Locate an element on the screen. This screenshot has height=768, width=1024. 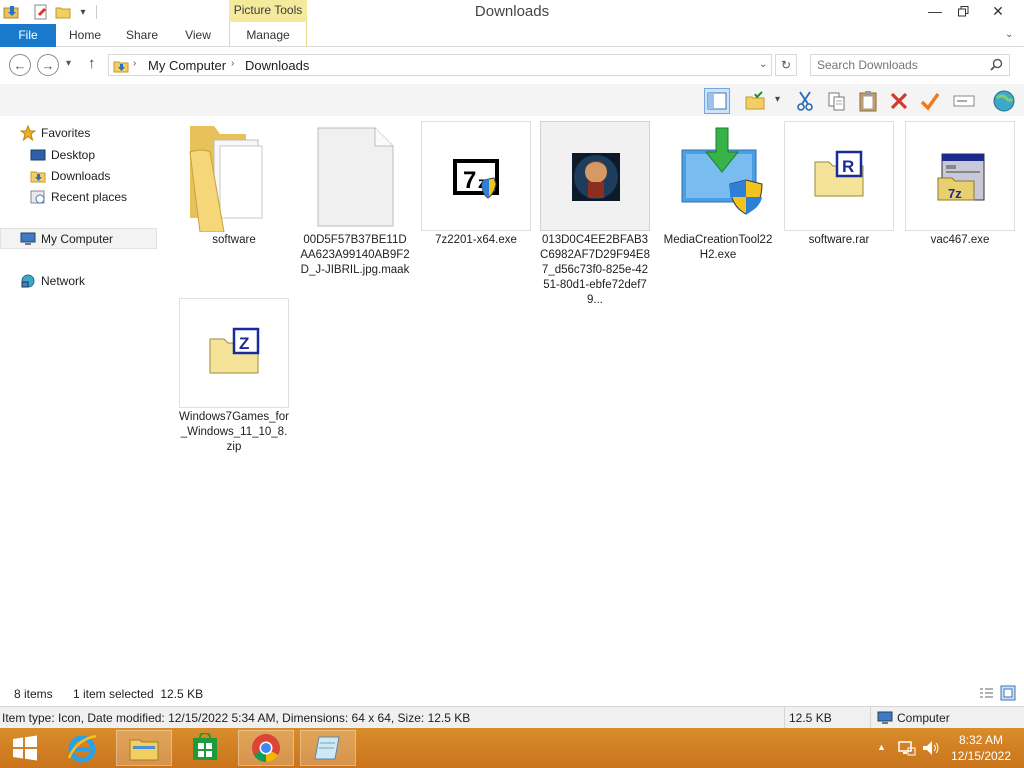
cut-button is located at coordinates (805, 101).